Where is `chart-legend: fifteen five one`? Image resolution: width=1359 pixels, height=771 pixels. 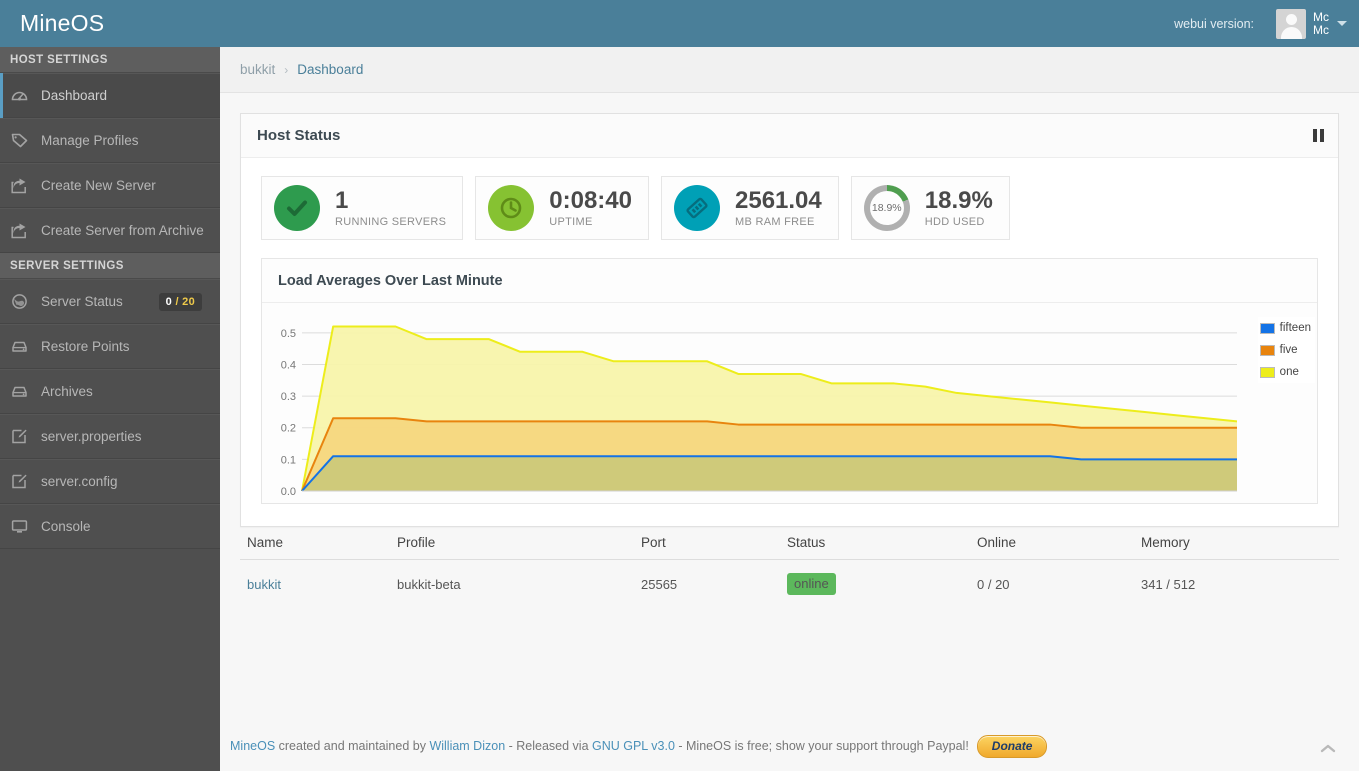
chart-legend: fifteen five one is located at coordinates (1286, 350).